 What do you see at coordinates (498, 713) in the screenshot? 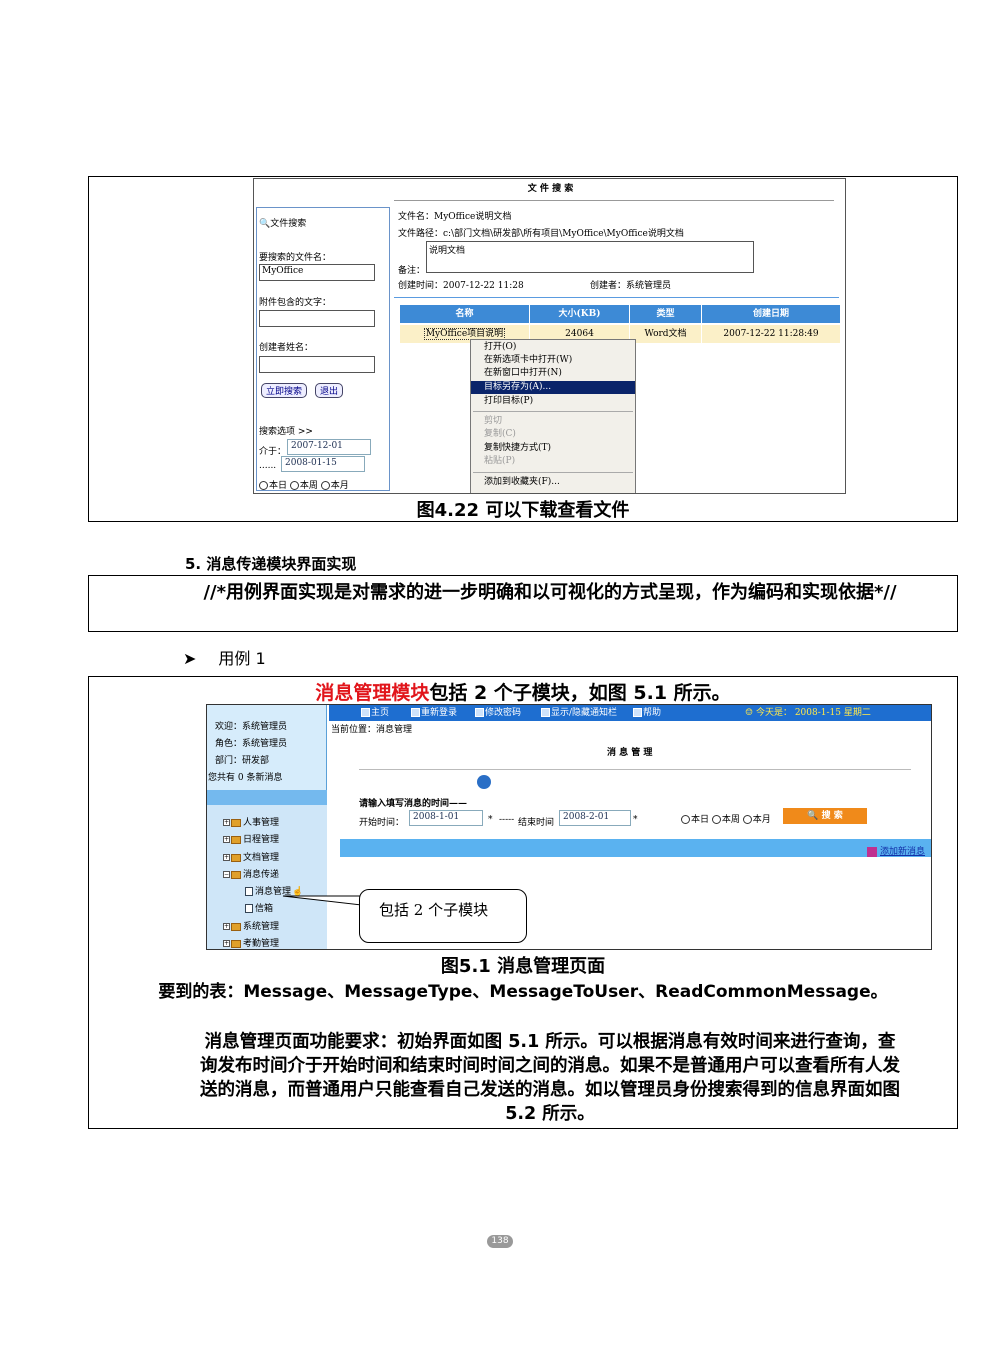
I see `nav-change-password: 修改密码` at bounding box center [498, 713].